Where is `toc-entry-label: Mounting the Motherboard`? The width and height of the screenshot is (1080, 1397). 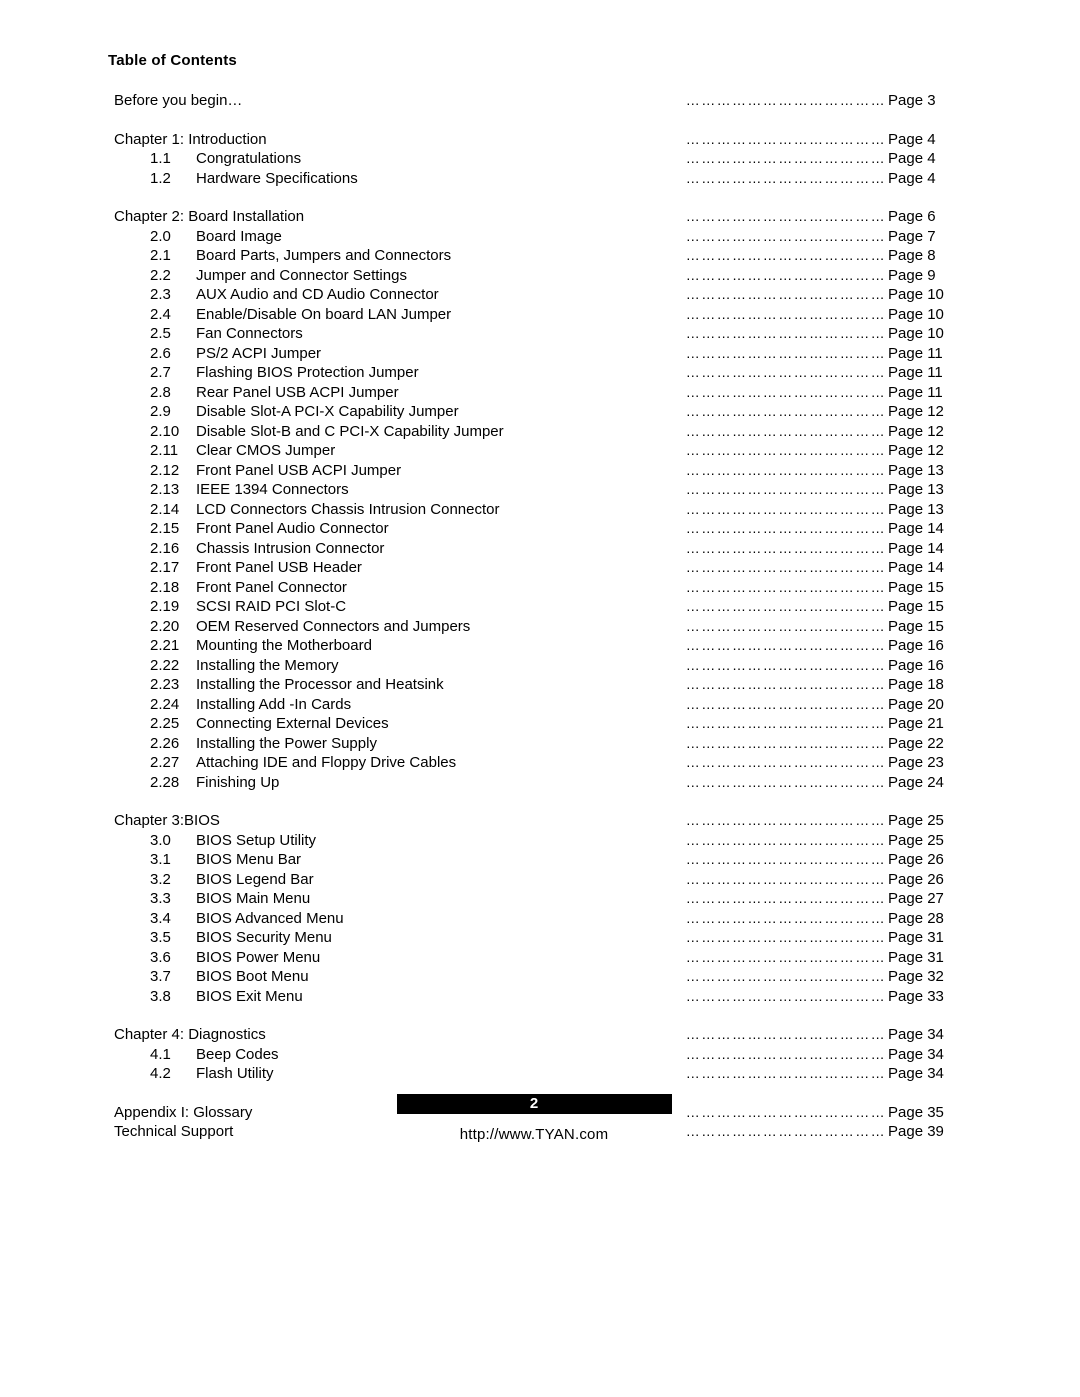
toc-entry-label: Mounting the Motherboard is located at coordinates (284, 645).